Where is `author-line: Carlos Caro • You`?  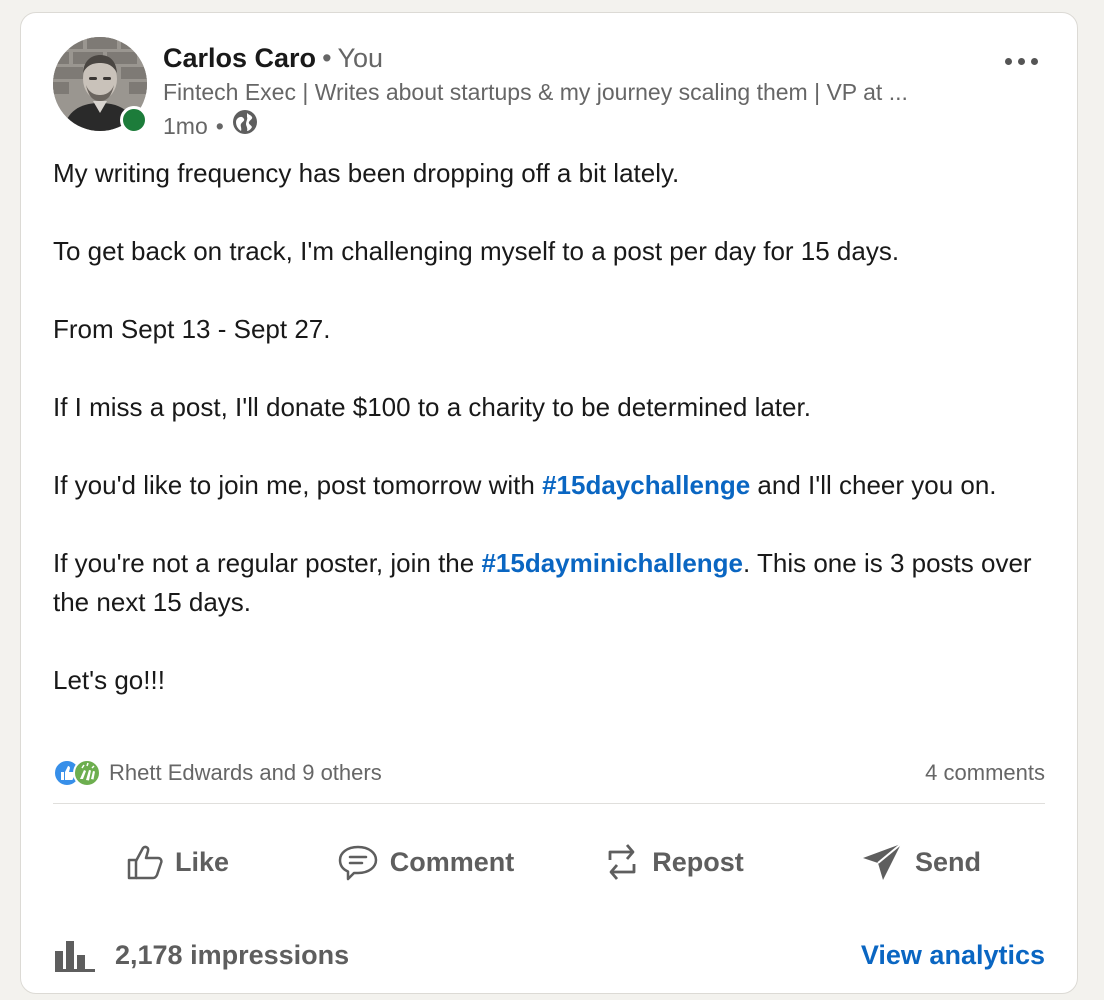 author-line: Carlos Caro • You is located at coordinates (273, 58).